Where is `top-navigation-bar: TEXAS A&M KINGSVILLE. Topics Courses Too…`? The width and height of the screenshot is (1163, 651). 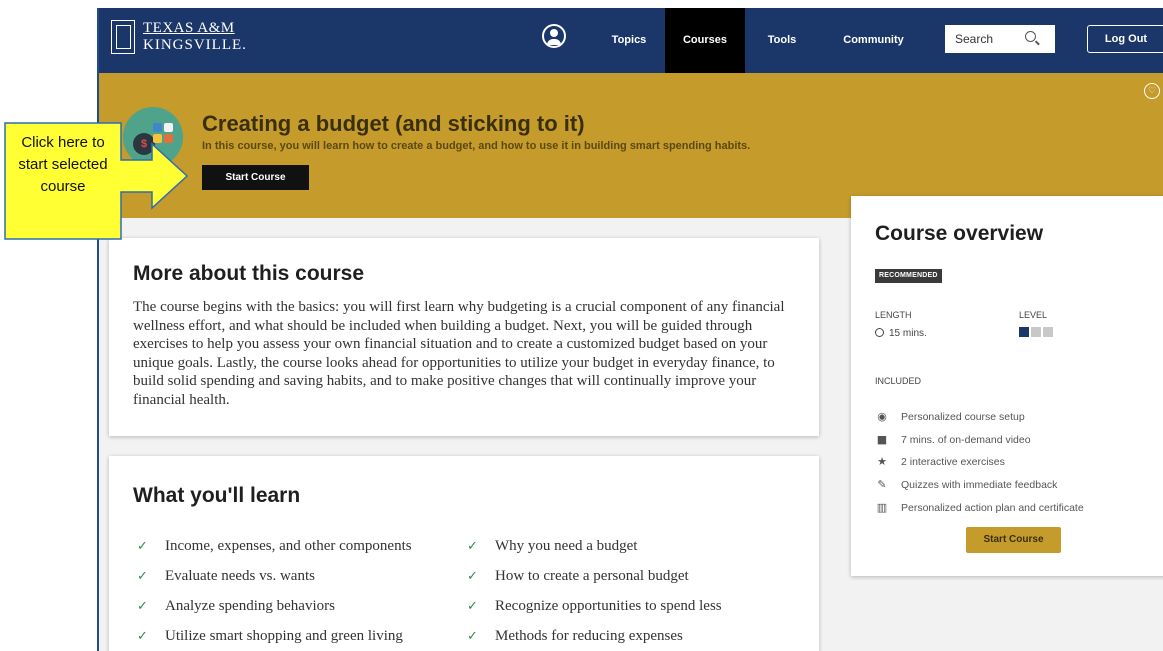
top-navigation-bar: TEXAS A&M KINGSVILLE. Topics Courses Too… is located at coordinates (631, 40).